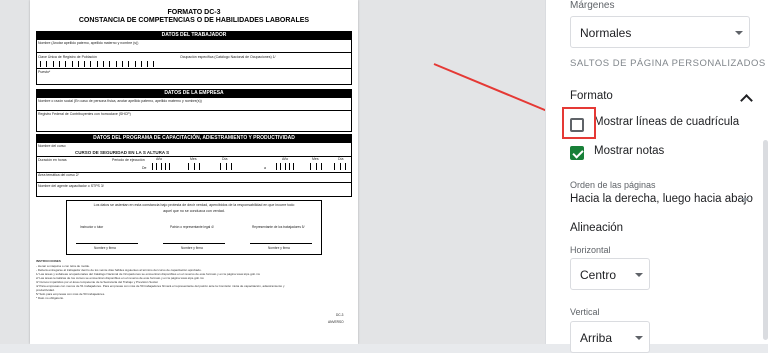 The height and width of the screenshot is (353, 768). I want to click on section-worker-header: DATOS DEL TRABAJADOR, so click(194, 35).